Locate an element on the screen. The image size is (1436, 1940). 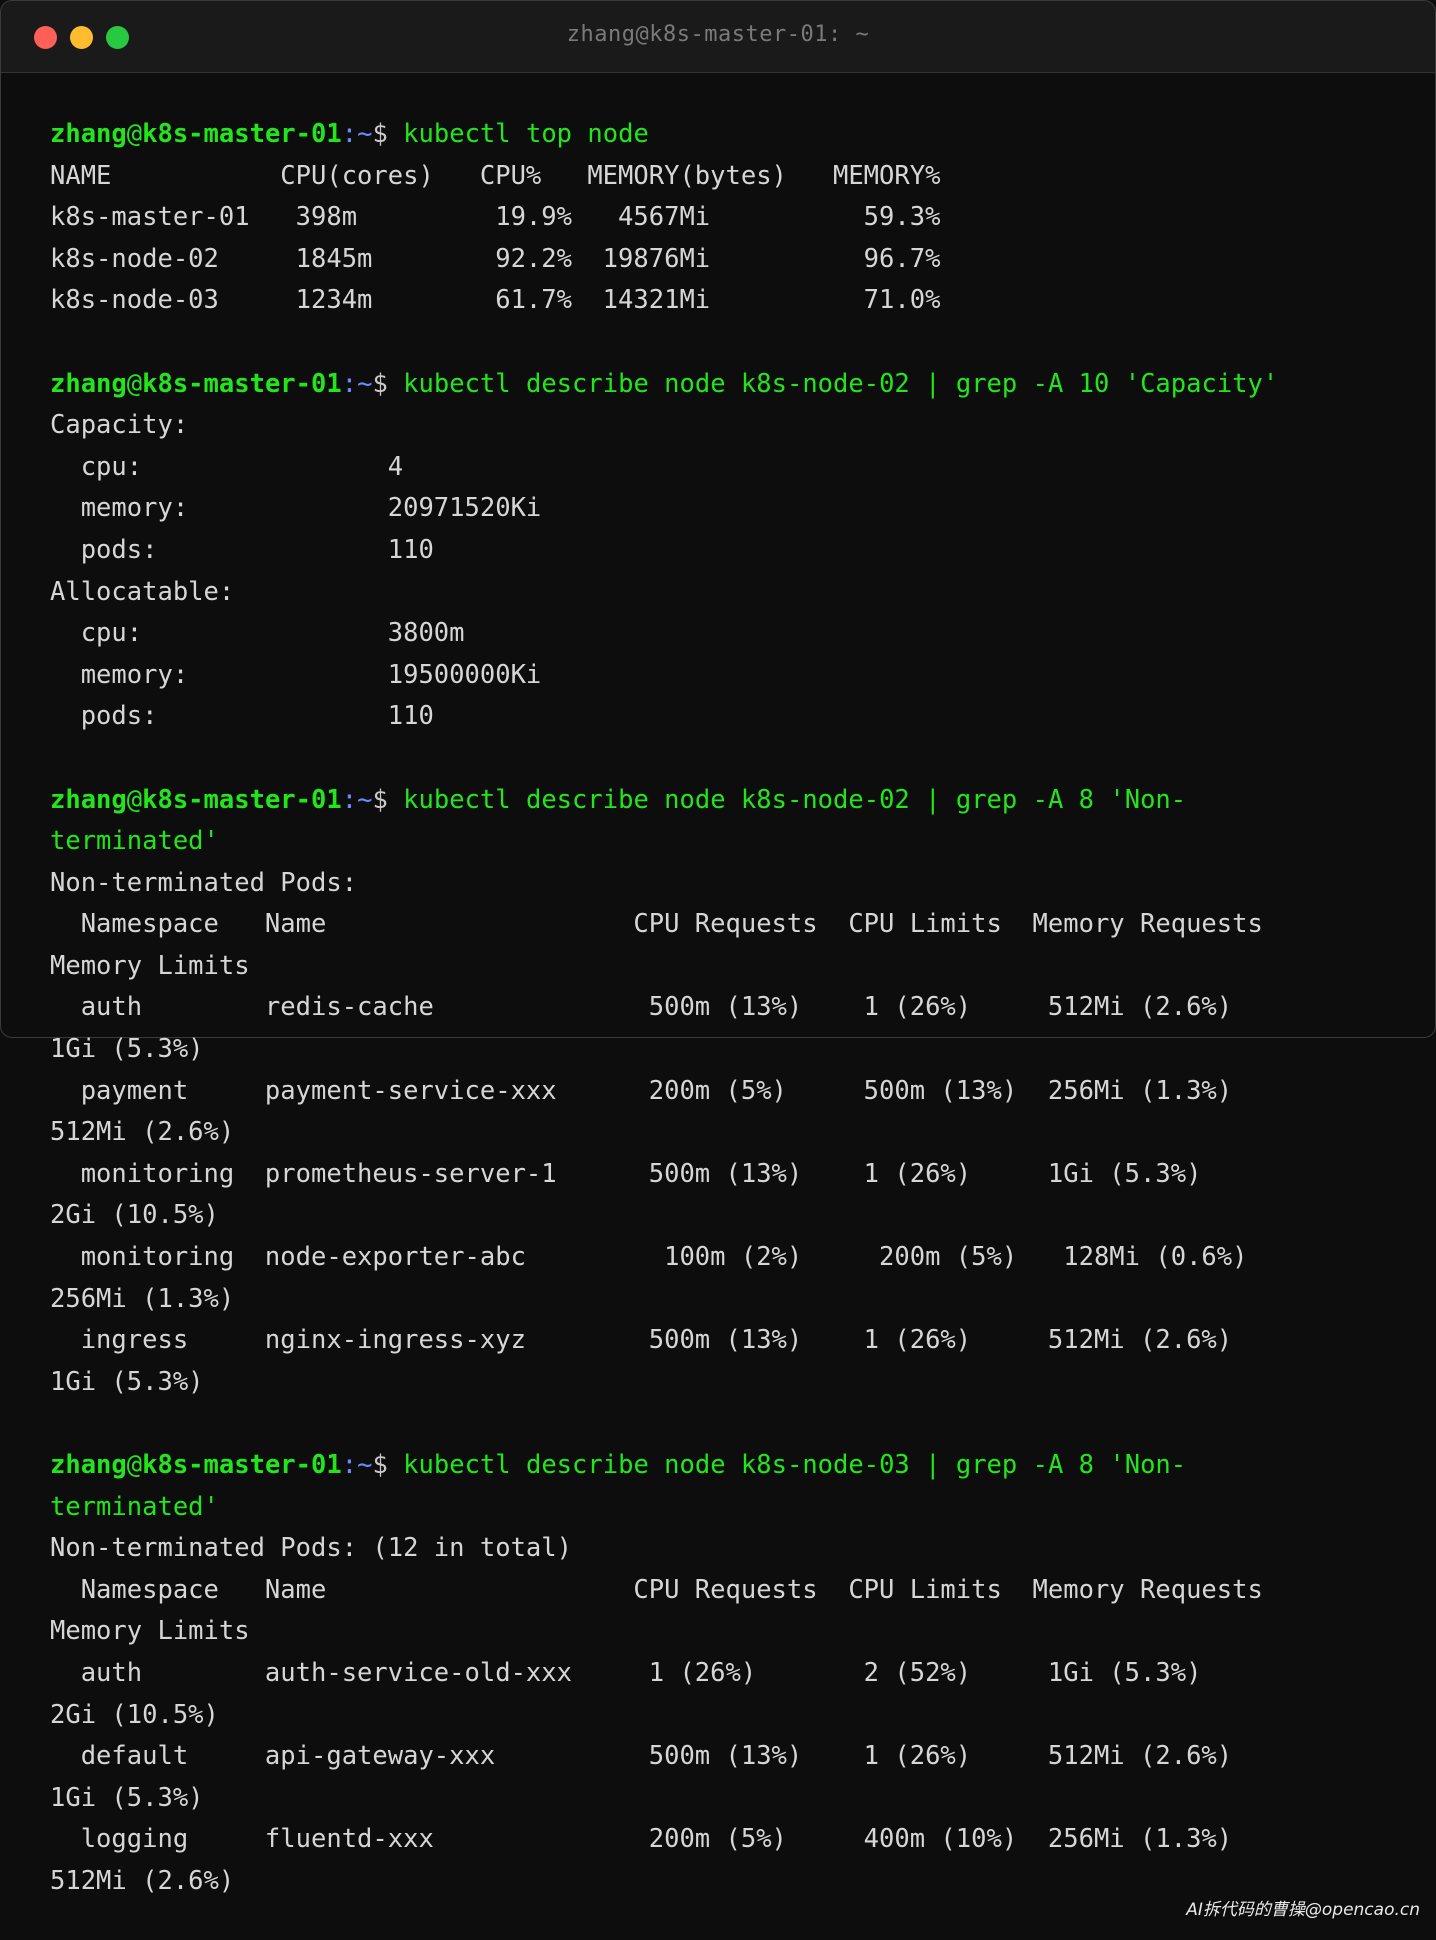
window-titlebar: zhang@k8s-master-01: ~ is located at coordinates (718, 36).